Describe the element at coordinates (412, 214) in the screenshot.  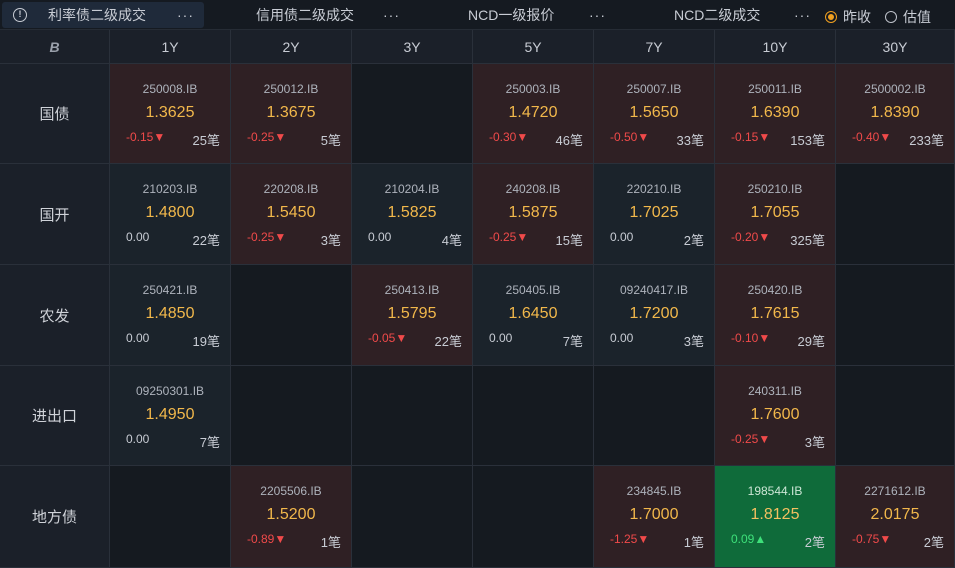
I see `quote-cell: 210204.IB 1.5825 0.00 4笔` at that location.